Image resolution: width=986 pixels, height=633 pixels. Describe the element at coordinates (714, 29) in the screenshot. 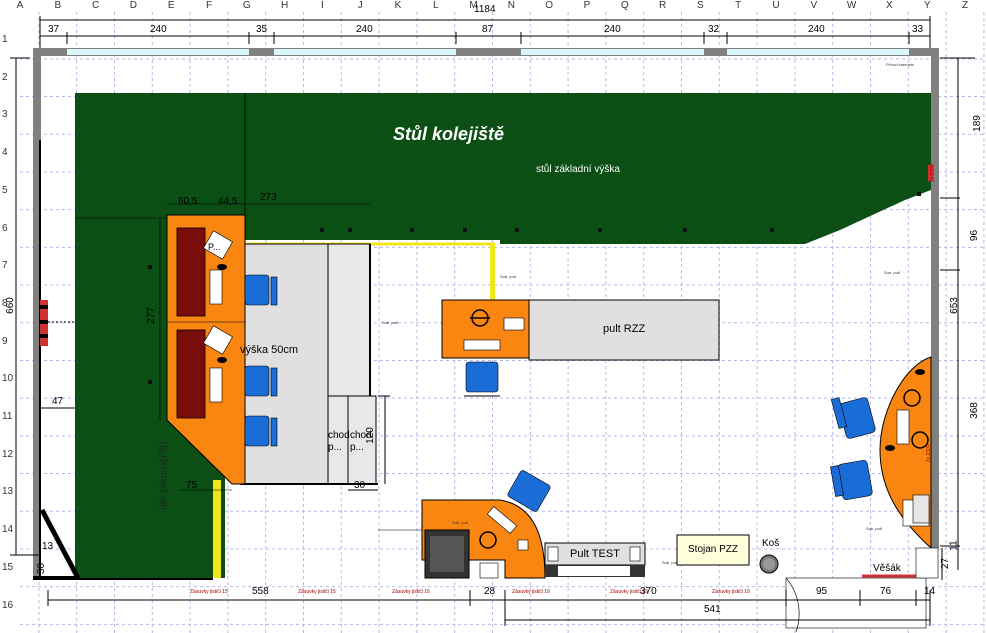

I see `top-dim-7: 32` at that location.